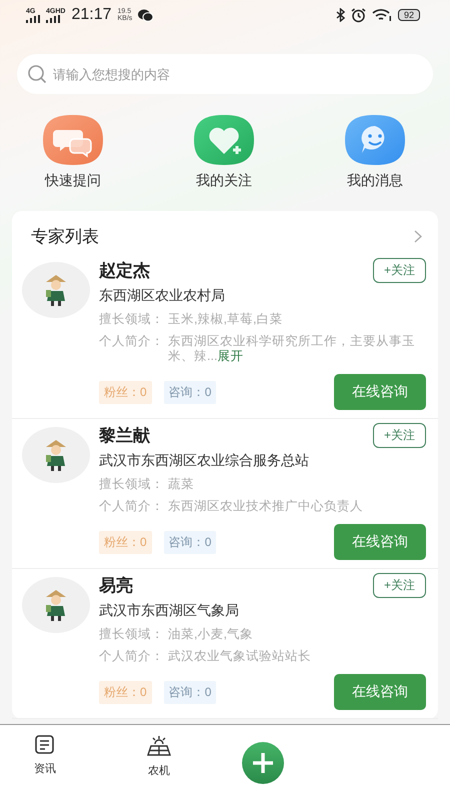  Describe the element at coordinates (375, 181) in the screenshot. I see `shortcut-label: 我的消息` at that location.